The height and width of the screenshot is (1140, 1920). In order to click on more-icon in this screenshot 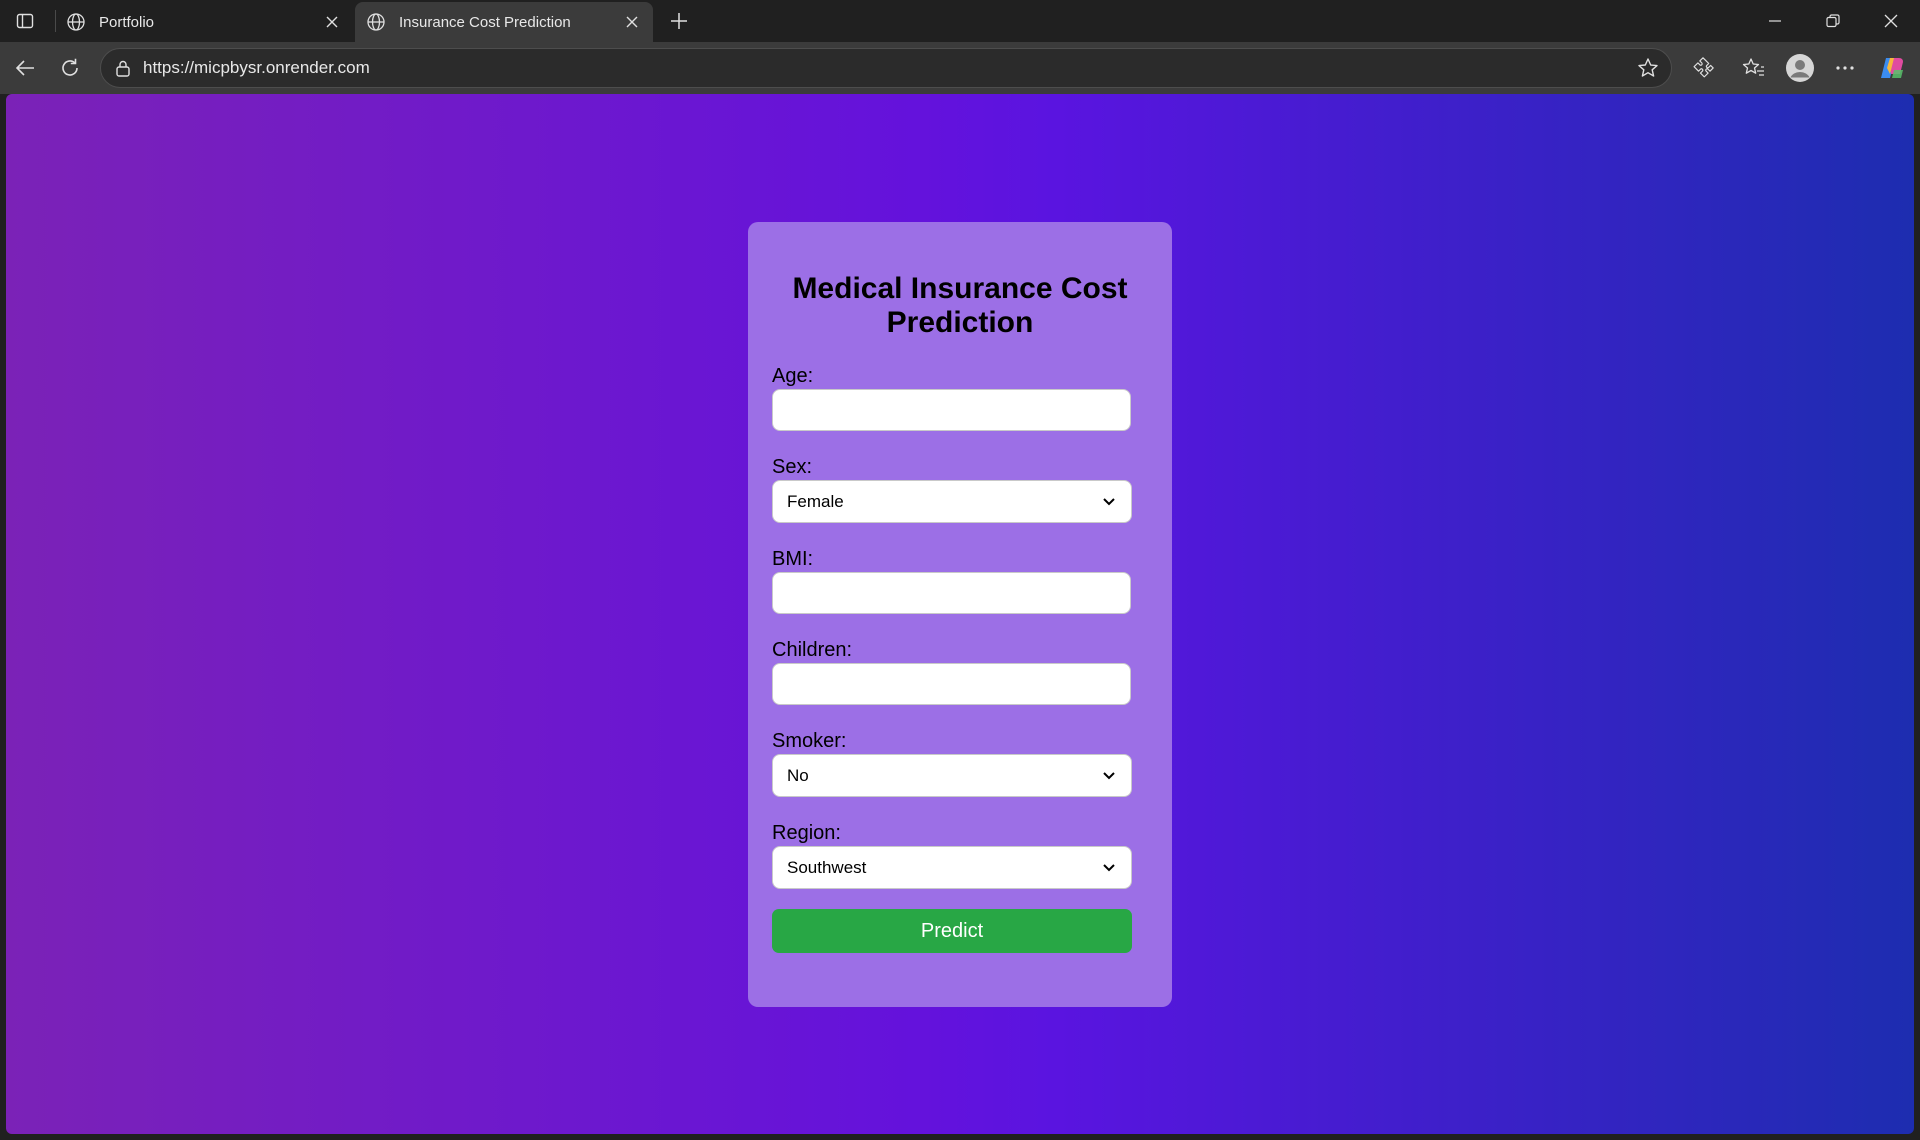, I will do `click(1845, 68)`.